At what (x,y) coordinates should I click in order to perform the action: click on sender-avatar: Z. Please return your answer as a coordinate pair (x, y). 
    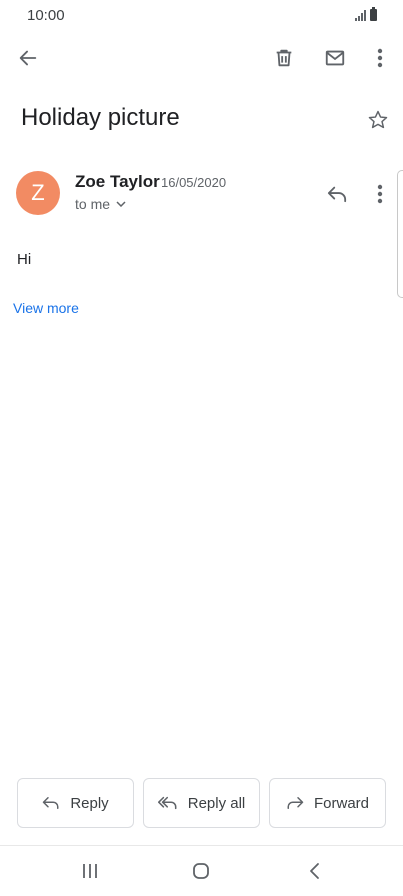
    Looking at the image, I should click on (38, 193).